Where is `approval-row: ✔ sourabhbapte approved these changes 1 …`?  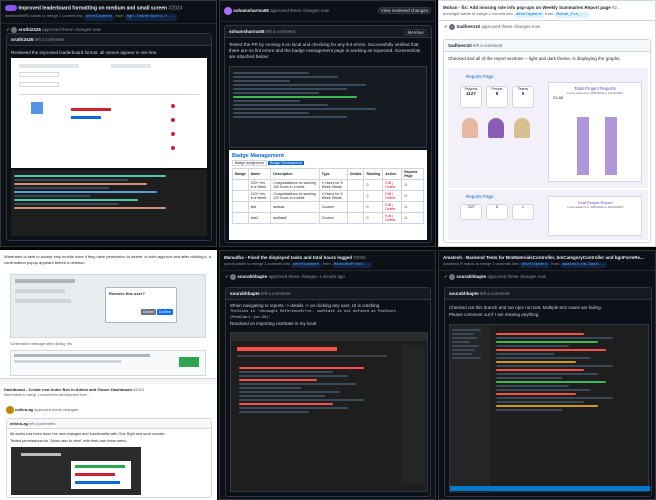 approval-row: ✔ sourabhbapte approved these changes 1 … is located at coordinates (327, 276).